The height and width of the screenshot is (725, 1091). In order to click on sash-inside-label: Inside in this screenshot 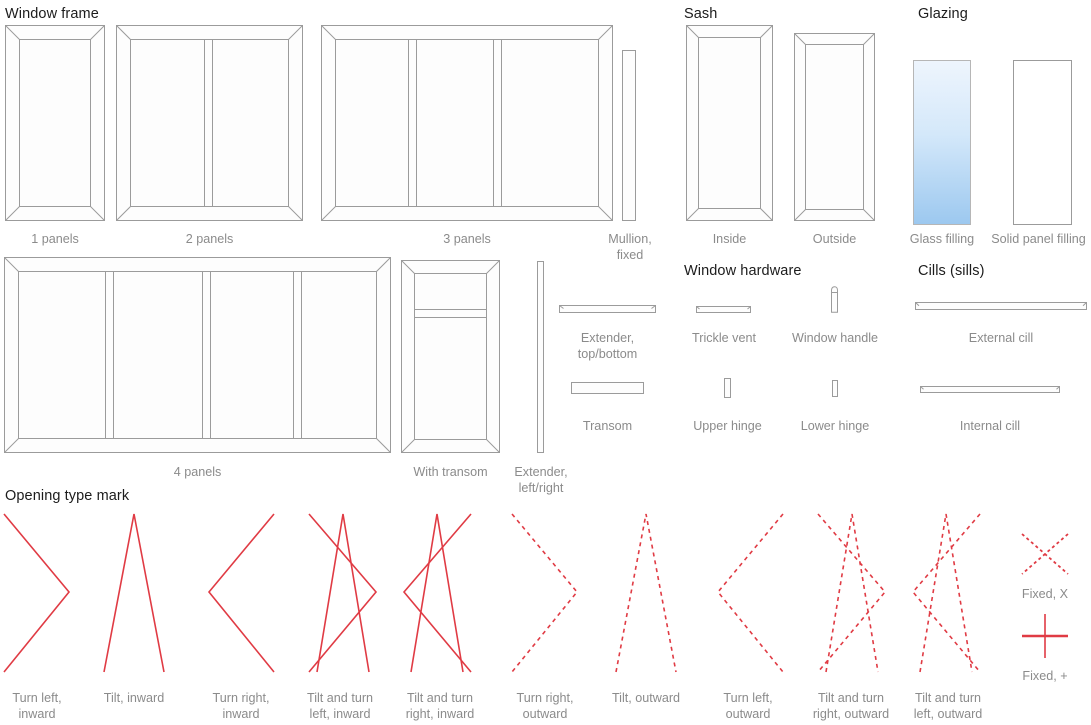, I will do `click(729, 239)`.